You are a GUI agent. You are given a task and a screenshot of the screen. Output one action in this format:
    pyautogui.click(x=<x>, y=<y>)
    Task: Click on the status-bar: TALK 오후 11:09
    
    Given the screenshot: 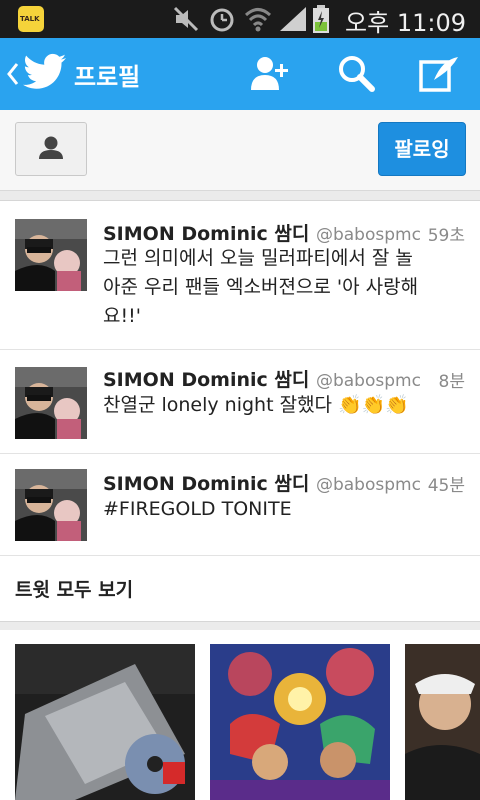 What is the action you would take?
    pyautogui.click(x=240, y=19)
    